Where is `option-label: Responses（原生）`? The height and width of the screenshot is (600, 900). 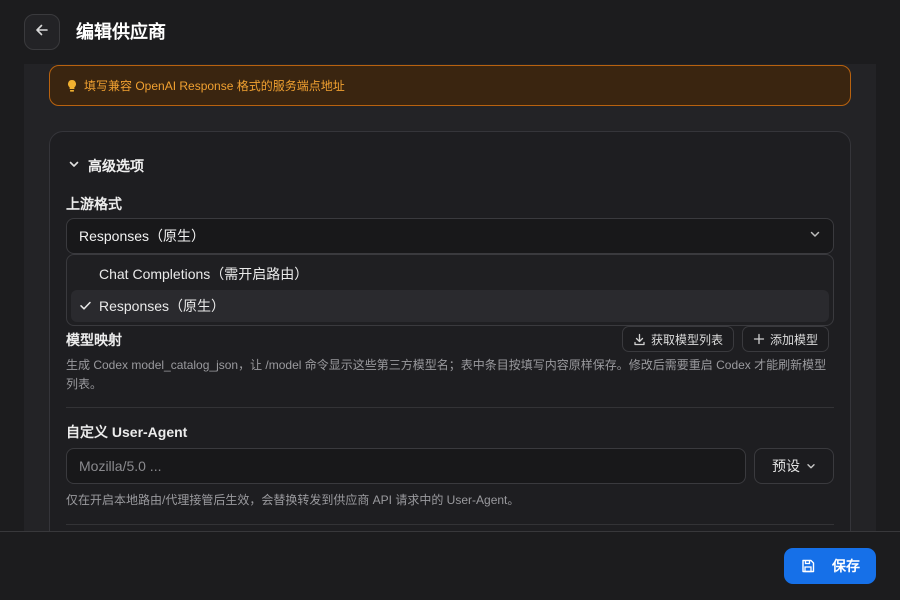 option-label: Responses（原生） is located at coordinates (162, 306).